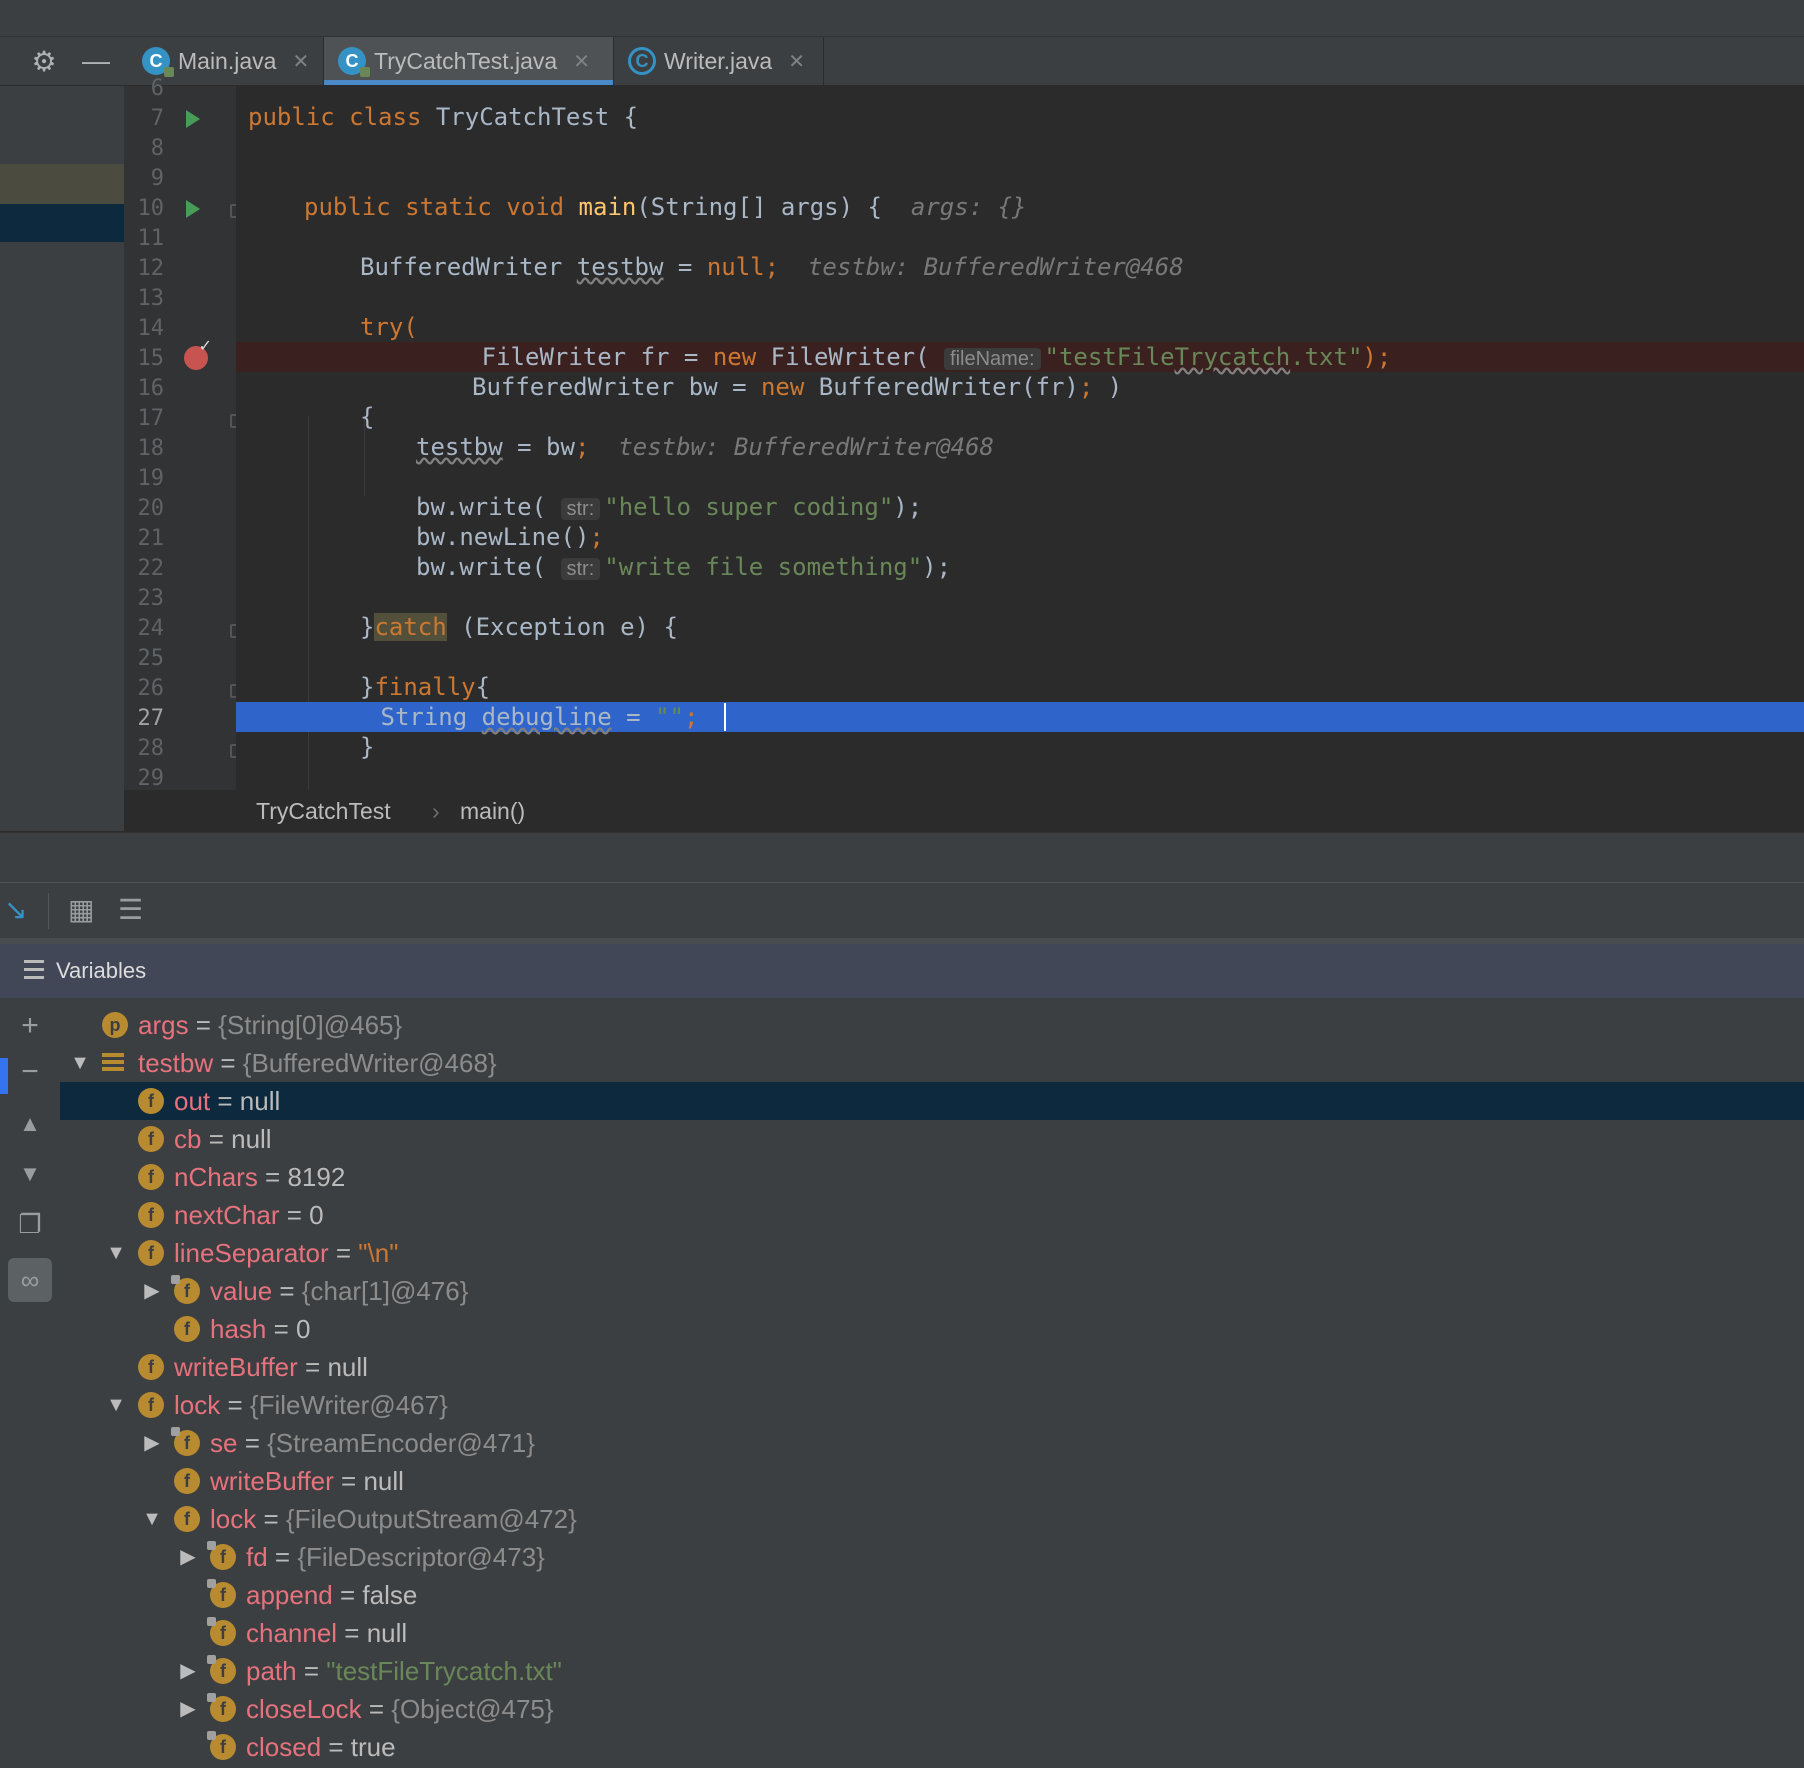 This screenshot has height=1768, width=1804. What do you see at coordinates (224, 1443) in the screenshot?
I see `variable-name: se` at bounding box center [224, 1443].